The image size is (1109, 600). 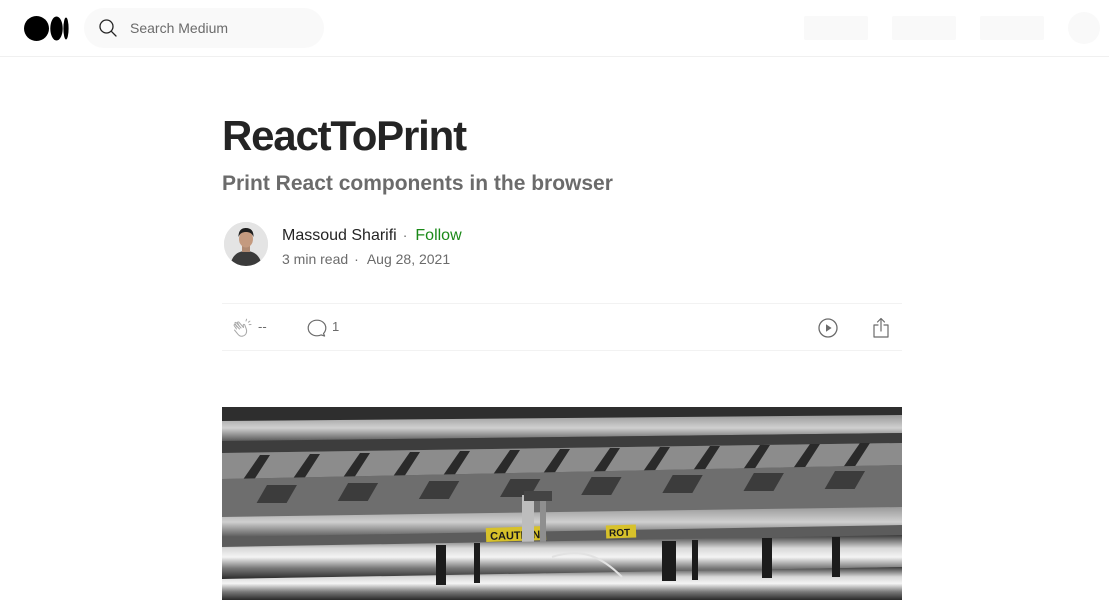 What do you see at coordinates (317, 328) in the screenshot?
I see `response-icon` at bounding box center [317, 328].